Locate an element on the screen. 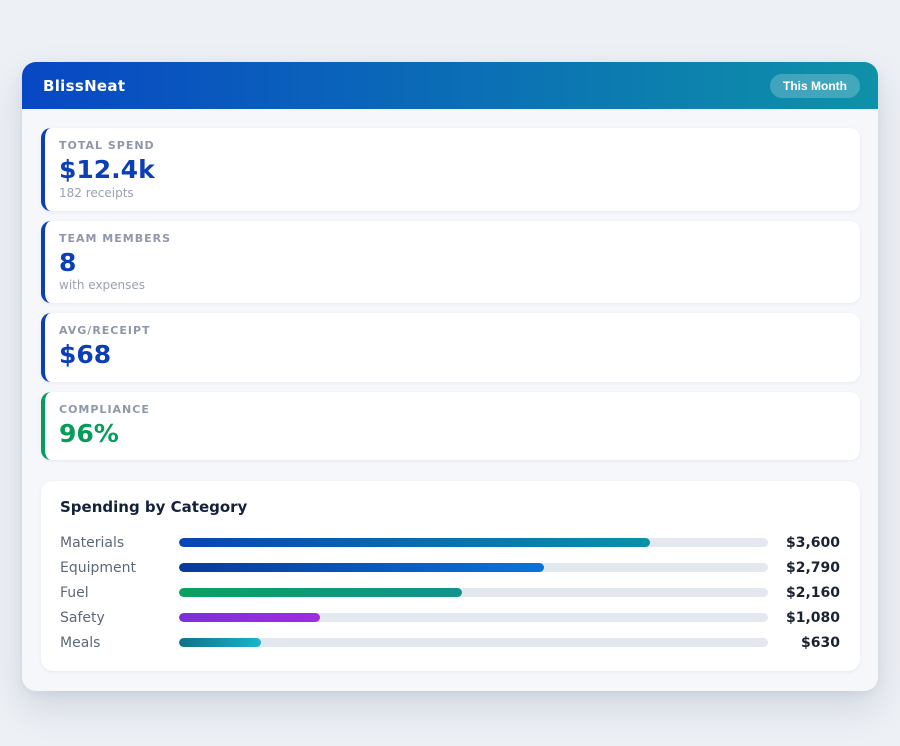 The height and width of the screenshot is (746, 900). category-value: $630 is located at coordinates (820, 642).